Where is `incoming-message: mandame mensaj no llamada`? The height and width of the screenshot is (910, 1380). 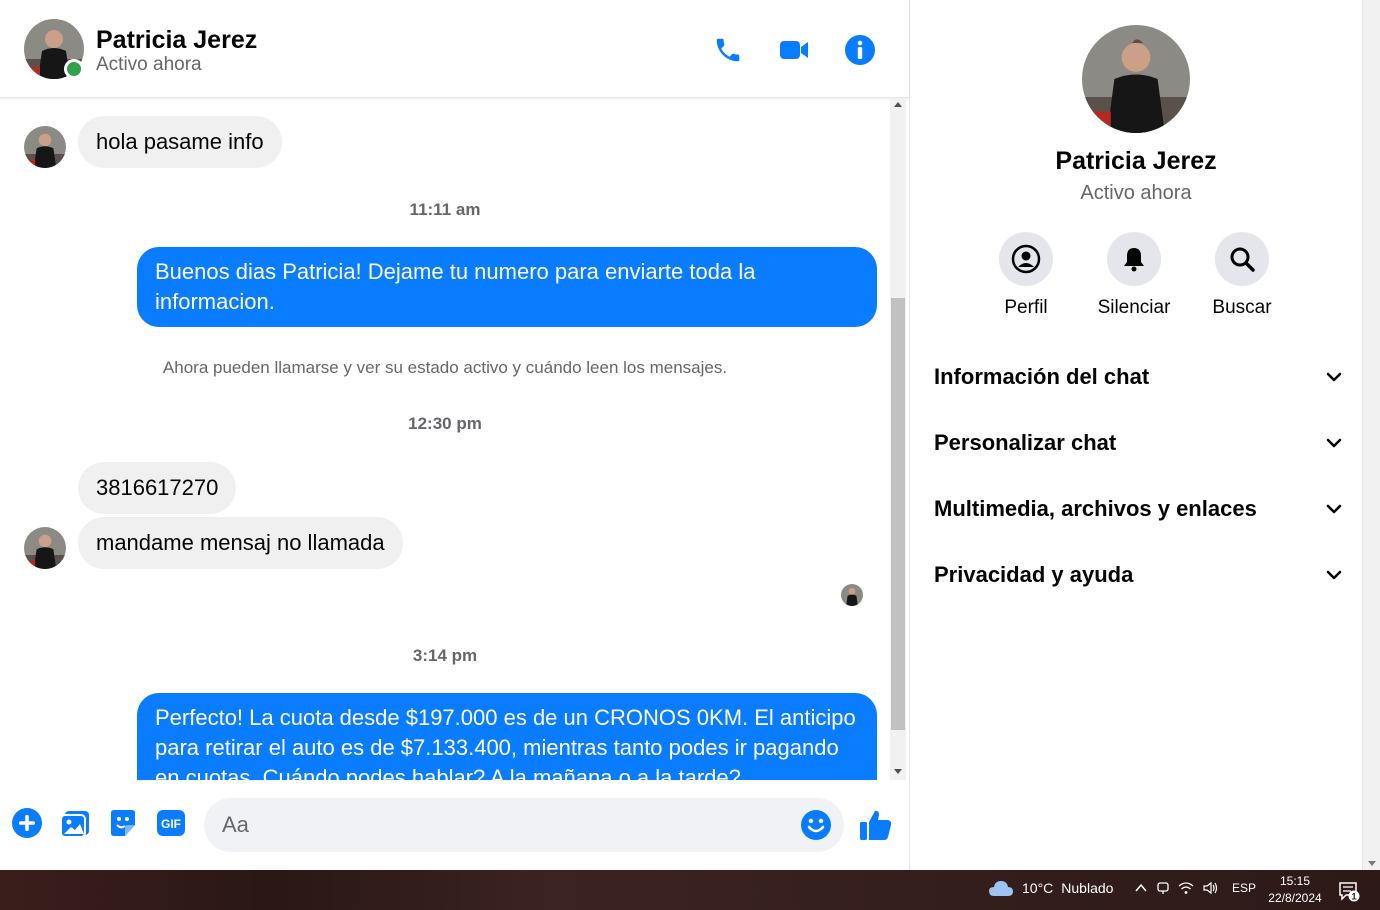
incoming-message: mandame mensaj no llamada is located at coordinates (240, 543).